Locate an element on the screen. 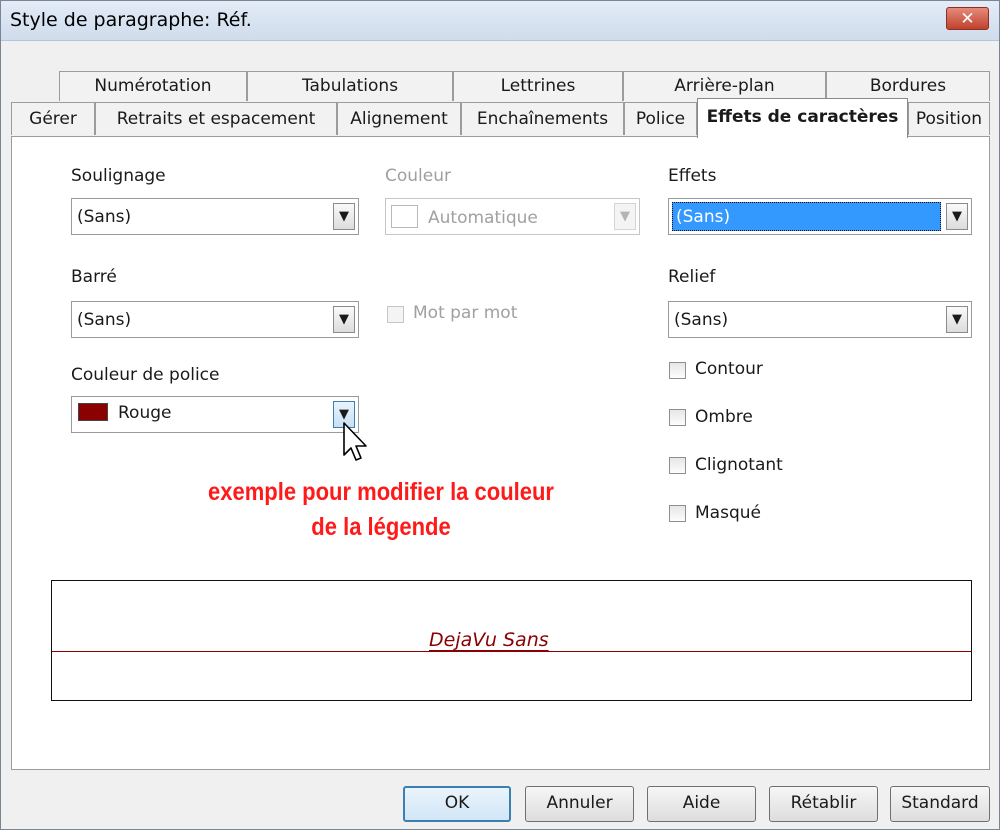  reset-button: Rétablir is located at coordinates (823, 804).